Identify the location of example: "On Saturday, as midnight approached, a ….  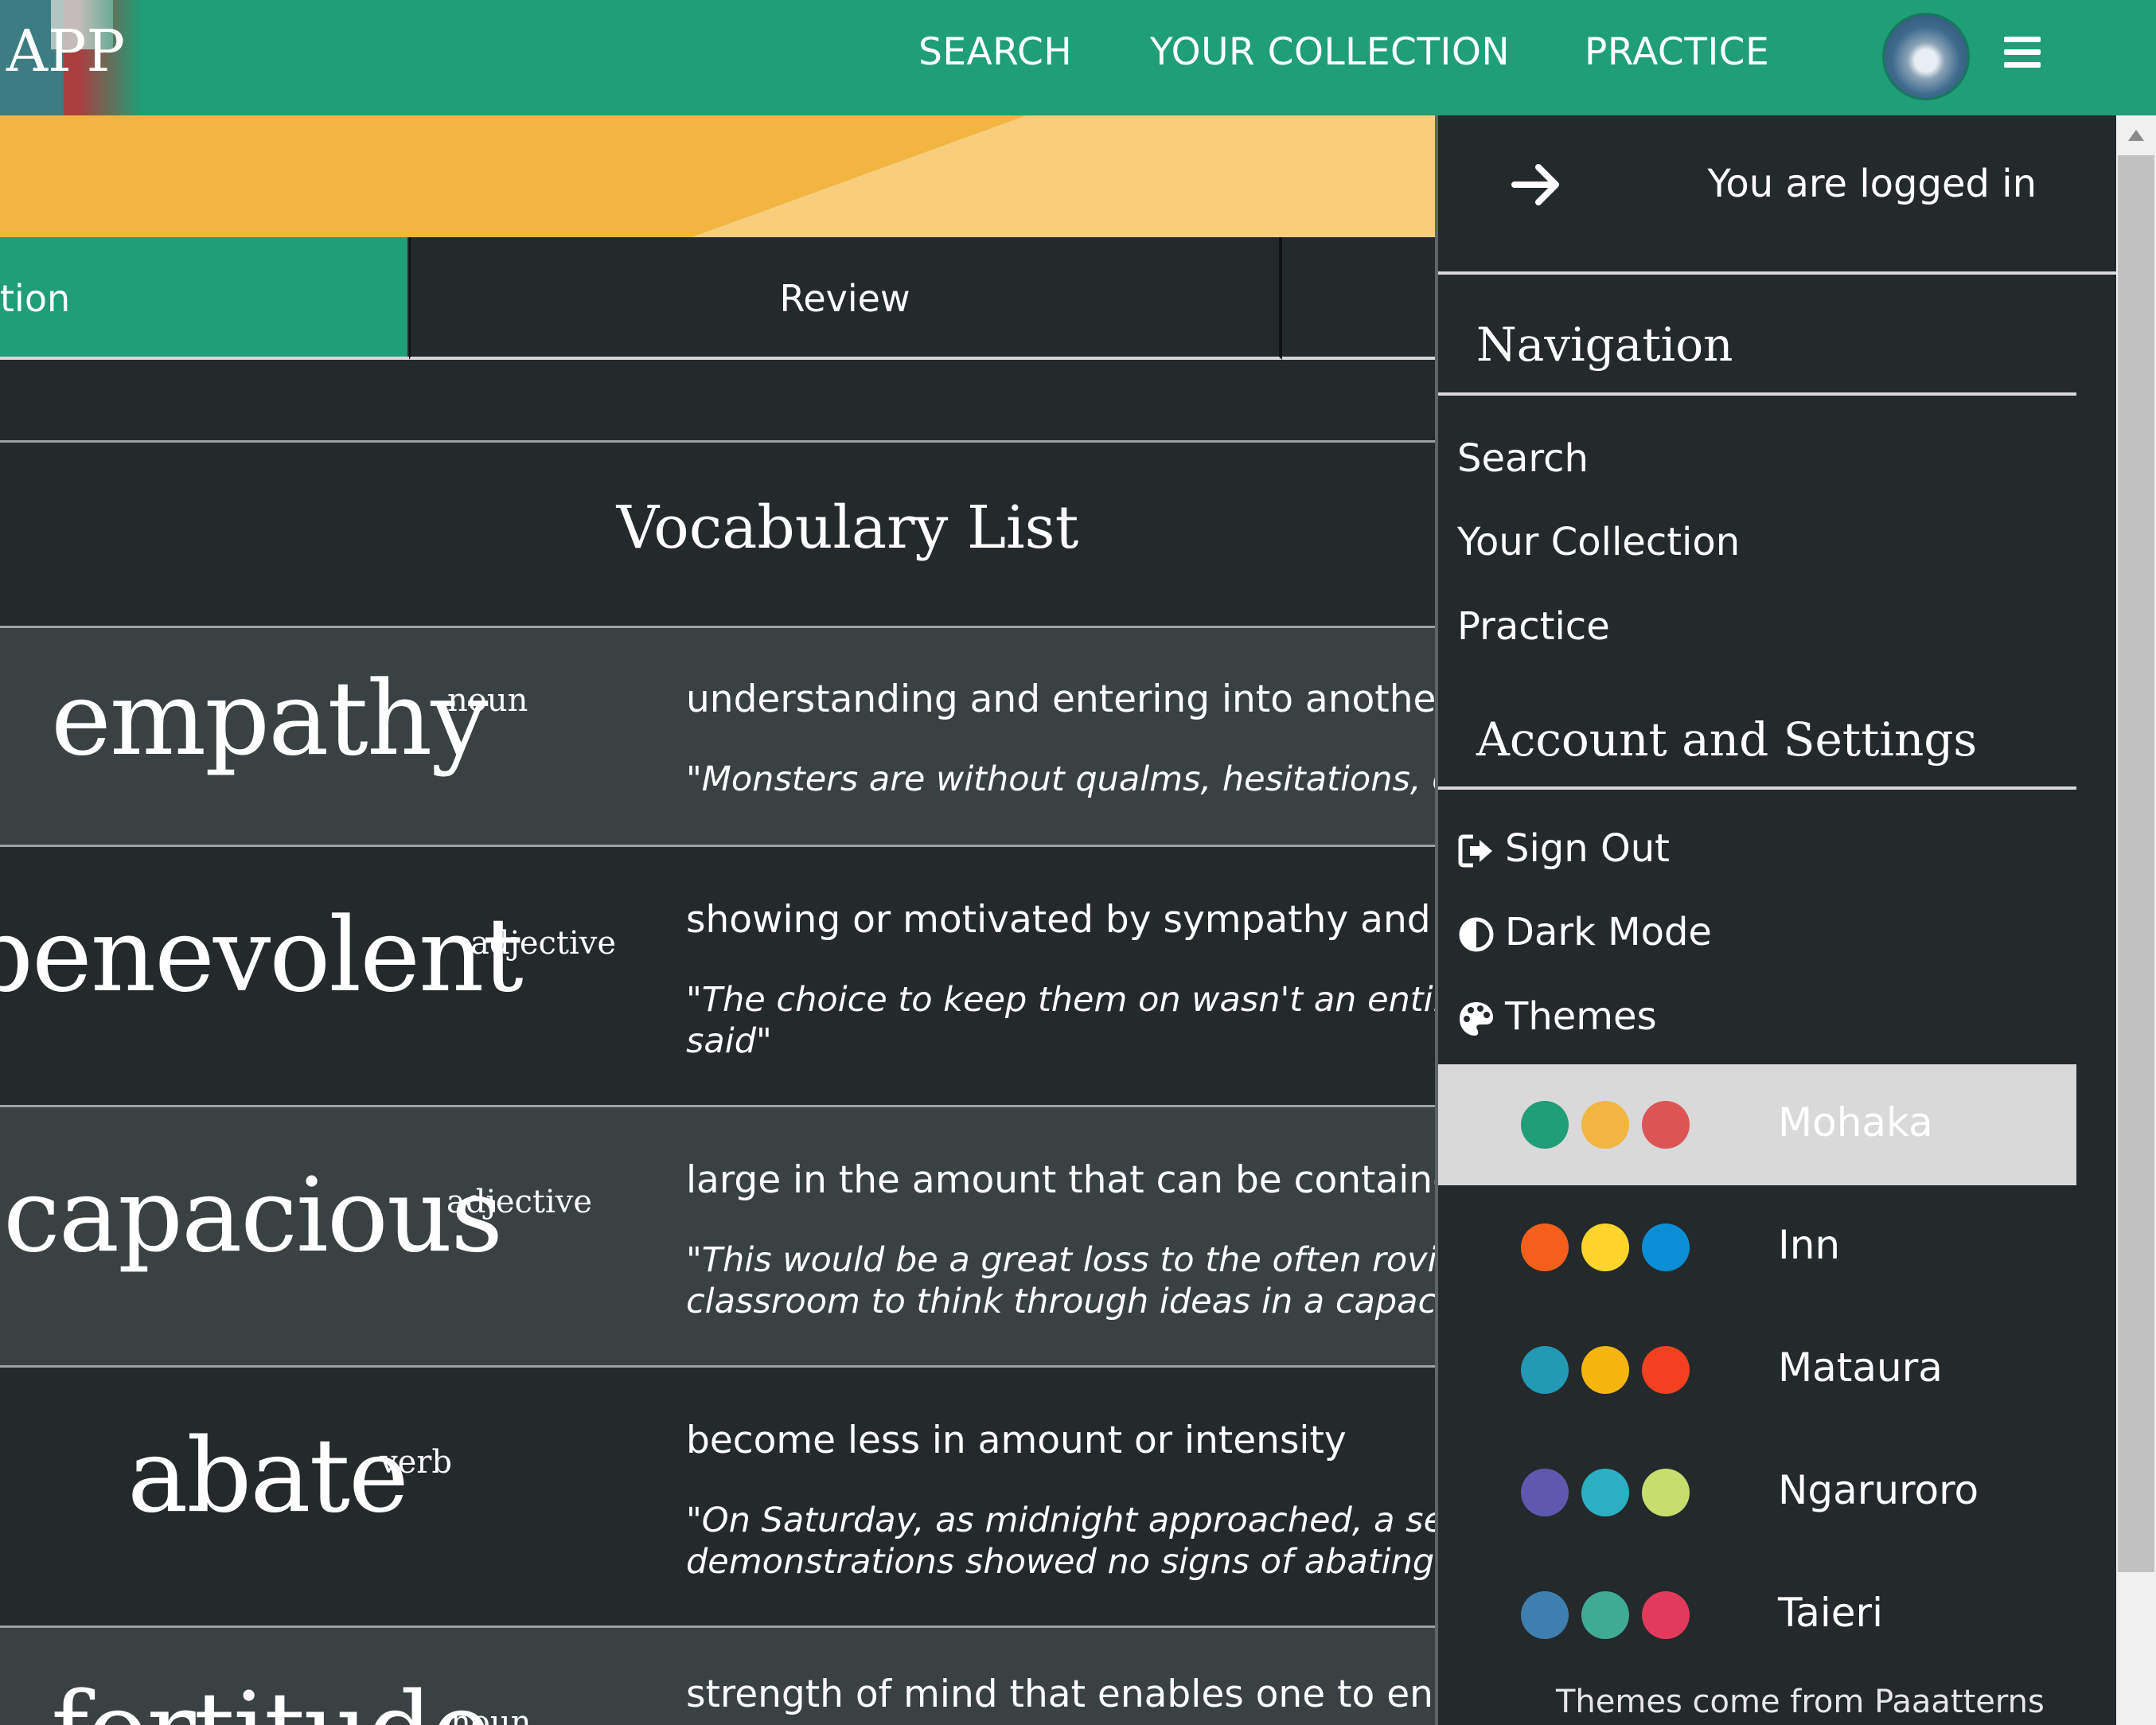
(1060, 1541).